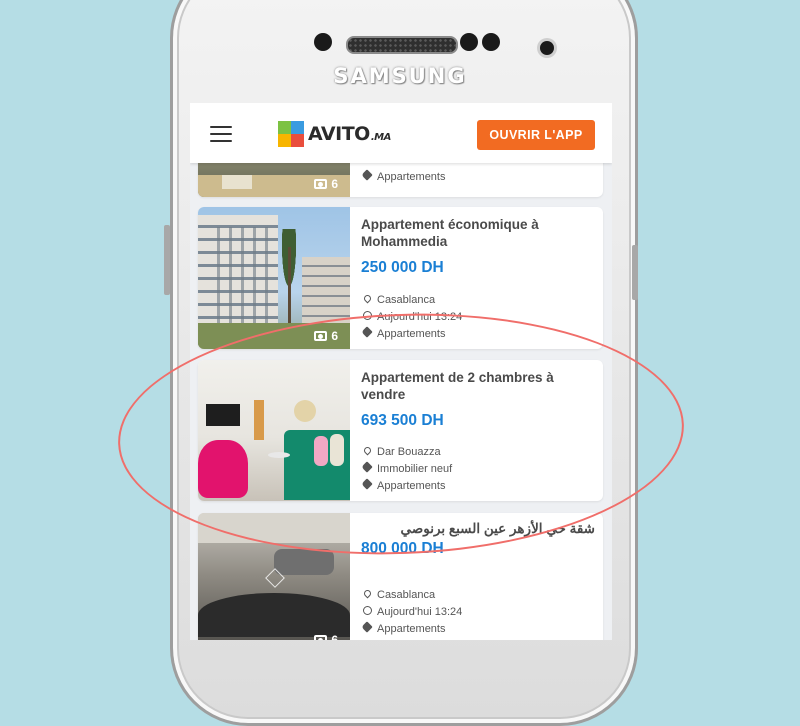 This screenshot has width=800, height=726. What do you see at coordinates (221, 134) in the screenshot?
I see `menu-icon` at bounding box center [221, 134].